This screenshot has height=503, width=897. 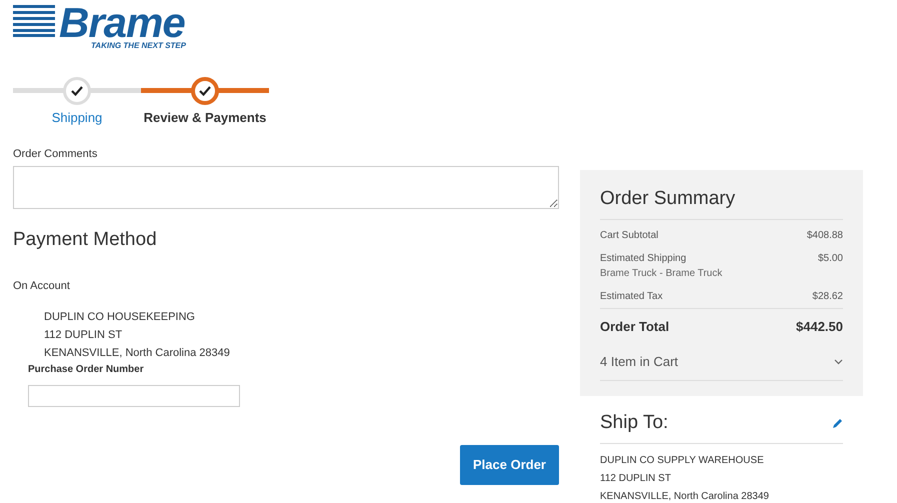 I want to click on field-label: Purchase Order Number, so click(x=86, y=370).